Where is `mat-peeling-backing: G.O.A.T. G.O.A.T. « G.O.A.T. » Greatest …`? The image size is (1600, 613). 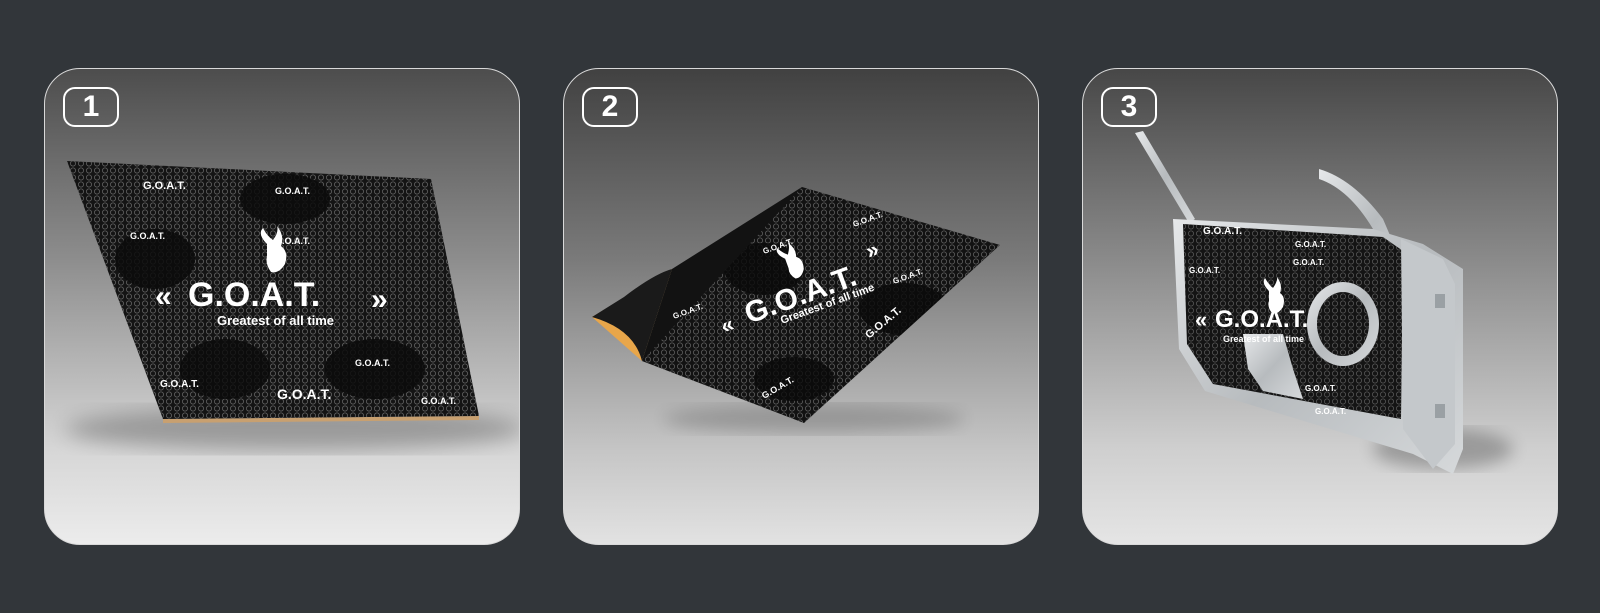
mat-peeling-backing: G.O.A.T. G.O.A.T. « G.O.A.T. » Greatest … is located at coordinates (796, 310).